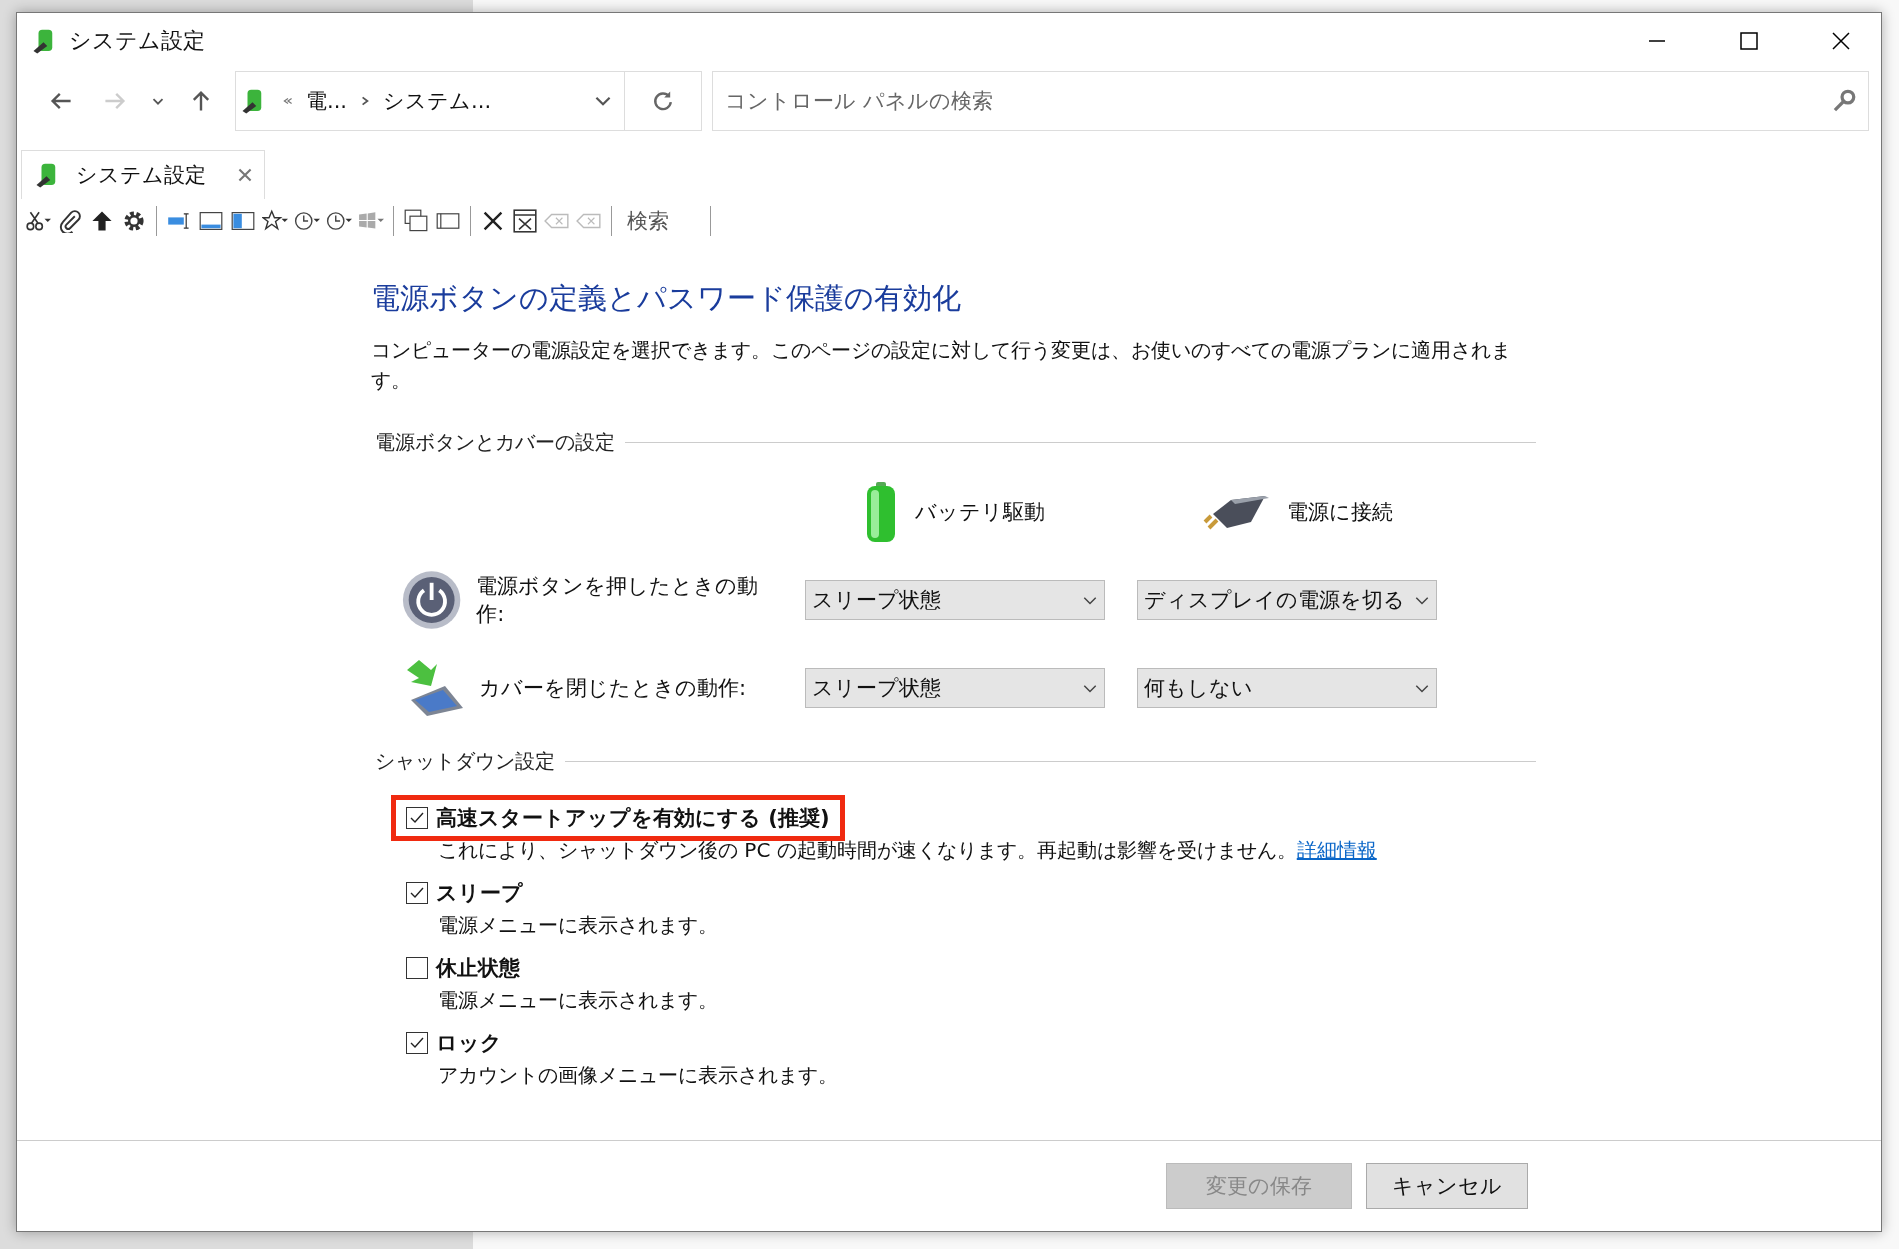 Image resolution: width=1899 pixels, height=1249 pixels. Describe the element at coordinates (1844, 101) in the screenshot. I see `search-icon` at that location.